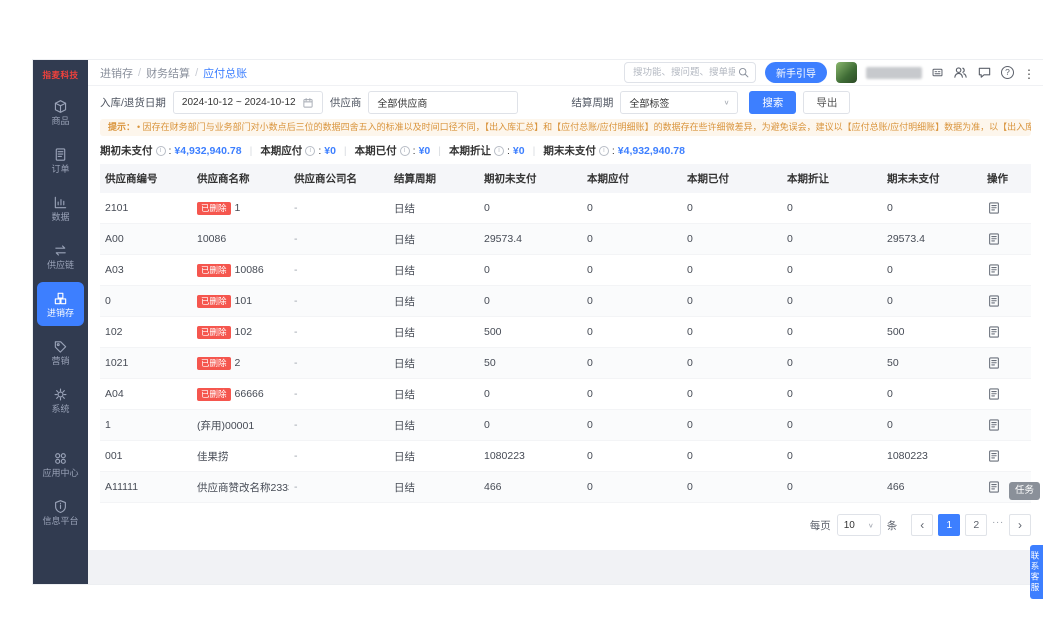  Describe the element at coordinates (60, 394) in the screenshot. I see `gear-icon` at that location.